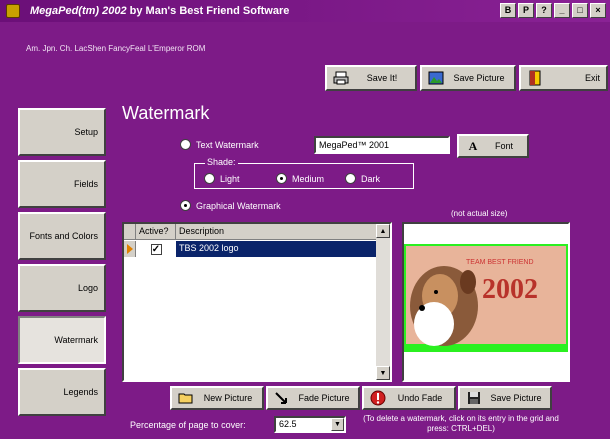  Describe the element at coordinates (562, 10) in the screenshot. I see `minimize-button: _` at that location.